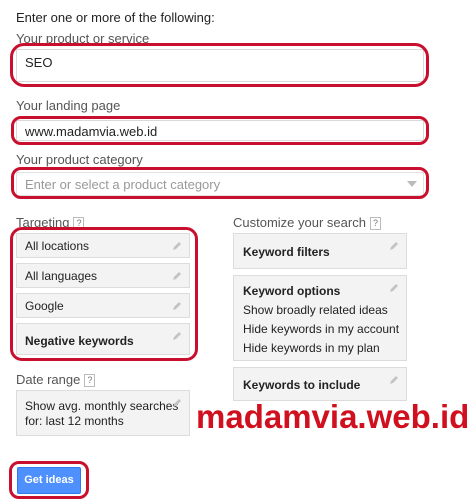 The width and height of the screenshot is (474, 500). I want to click on category-placeholder: Enter or select a product category, so click(123, 184).